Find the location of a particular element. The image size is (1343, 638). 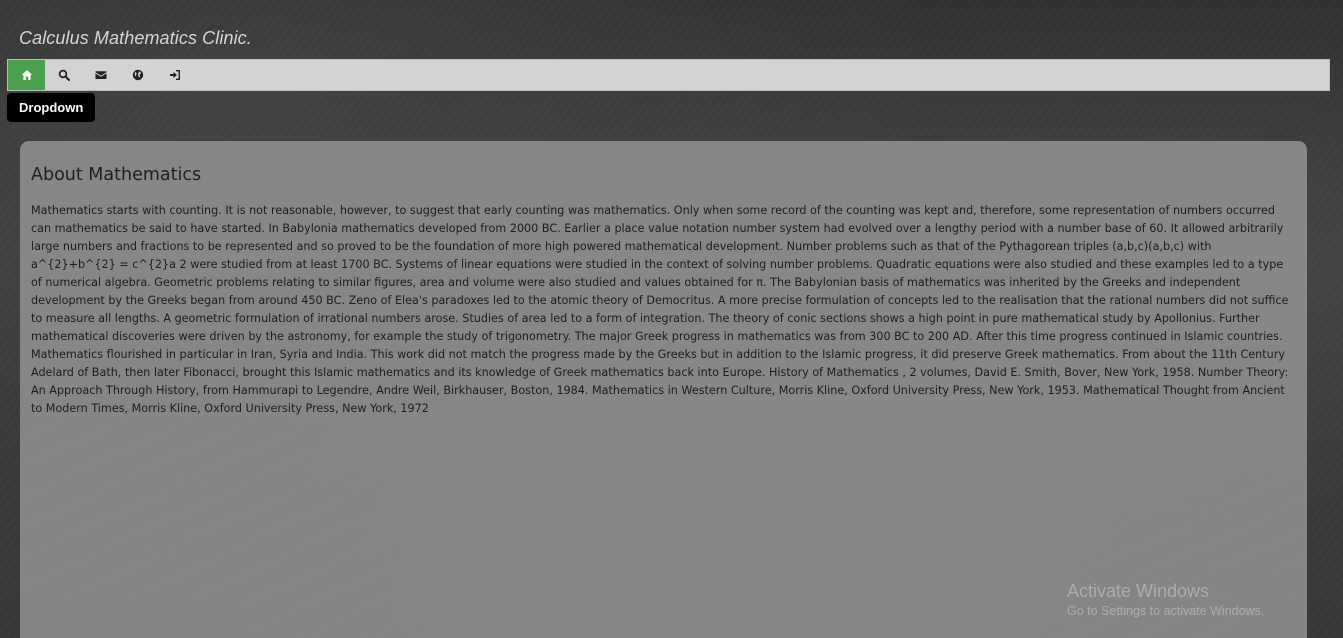

nav-globe-button is located at coordinates (137, 75).